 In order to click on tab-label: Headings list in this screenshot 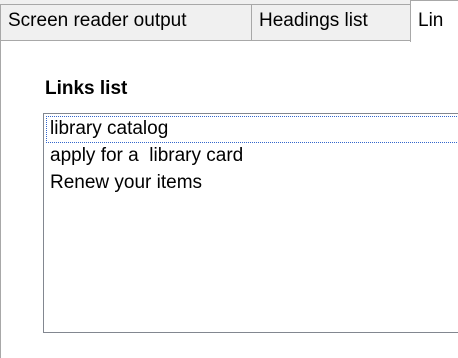, I will do `click(313, 20)`.